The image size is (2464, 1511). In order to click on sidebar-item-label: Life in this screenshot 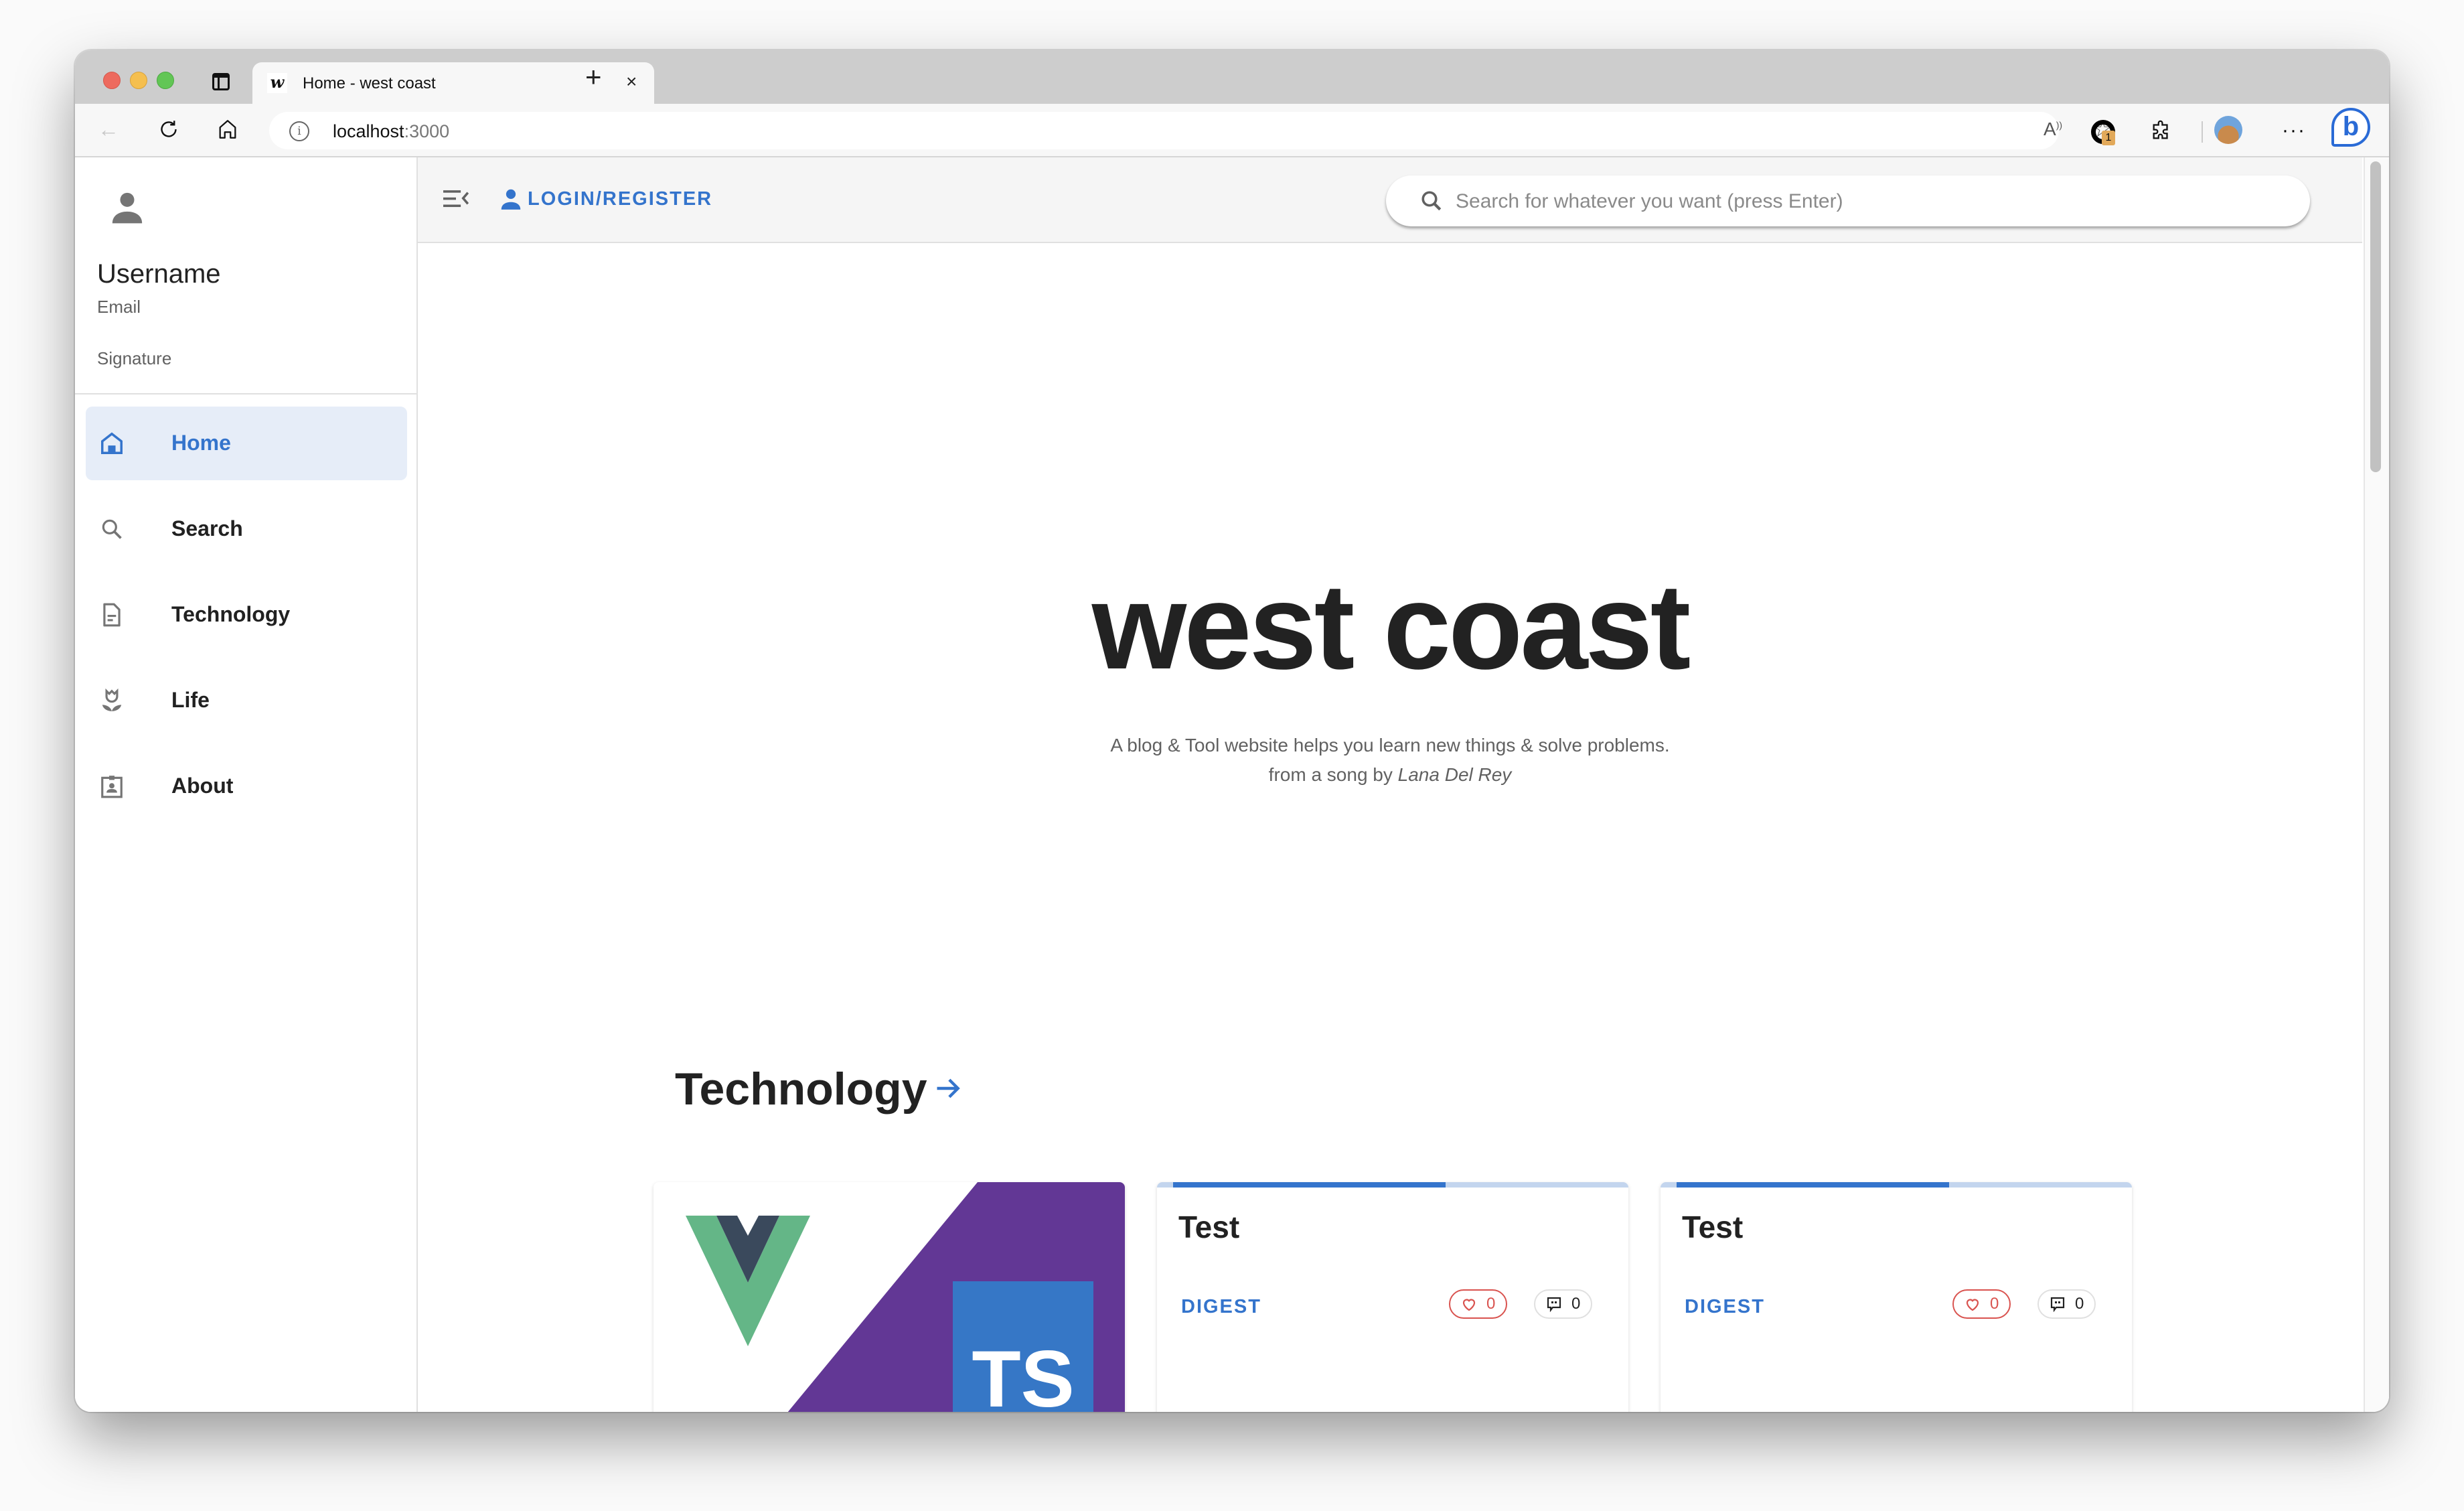, I will do `click(190, 700)`.